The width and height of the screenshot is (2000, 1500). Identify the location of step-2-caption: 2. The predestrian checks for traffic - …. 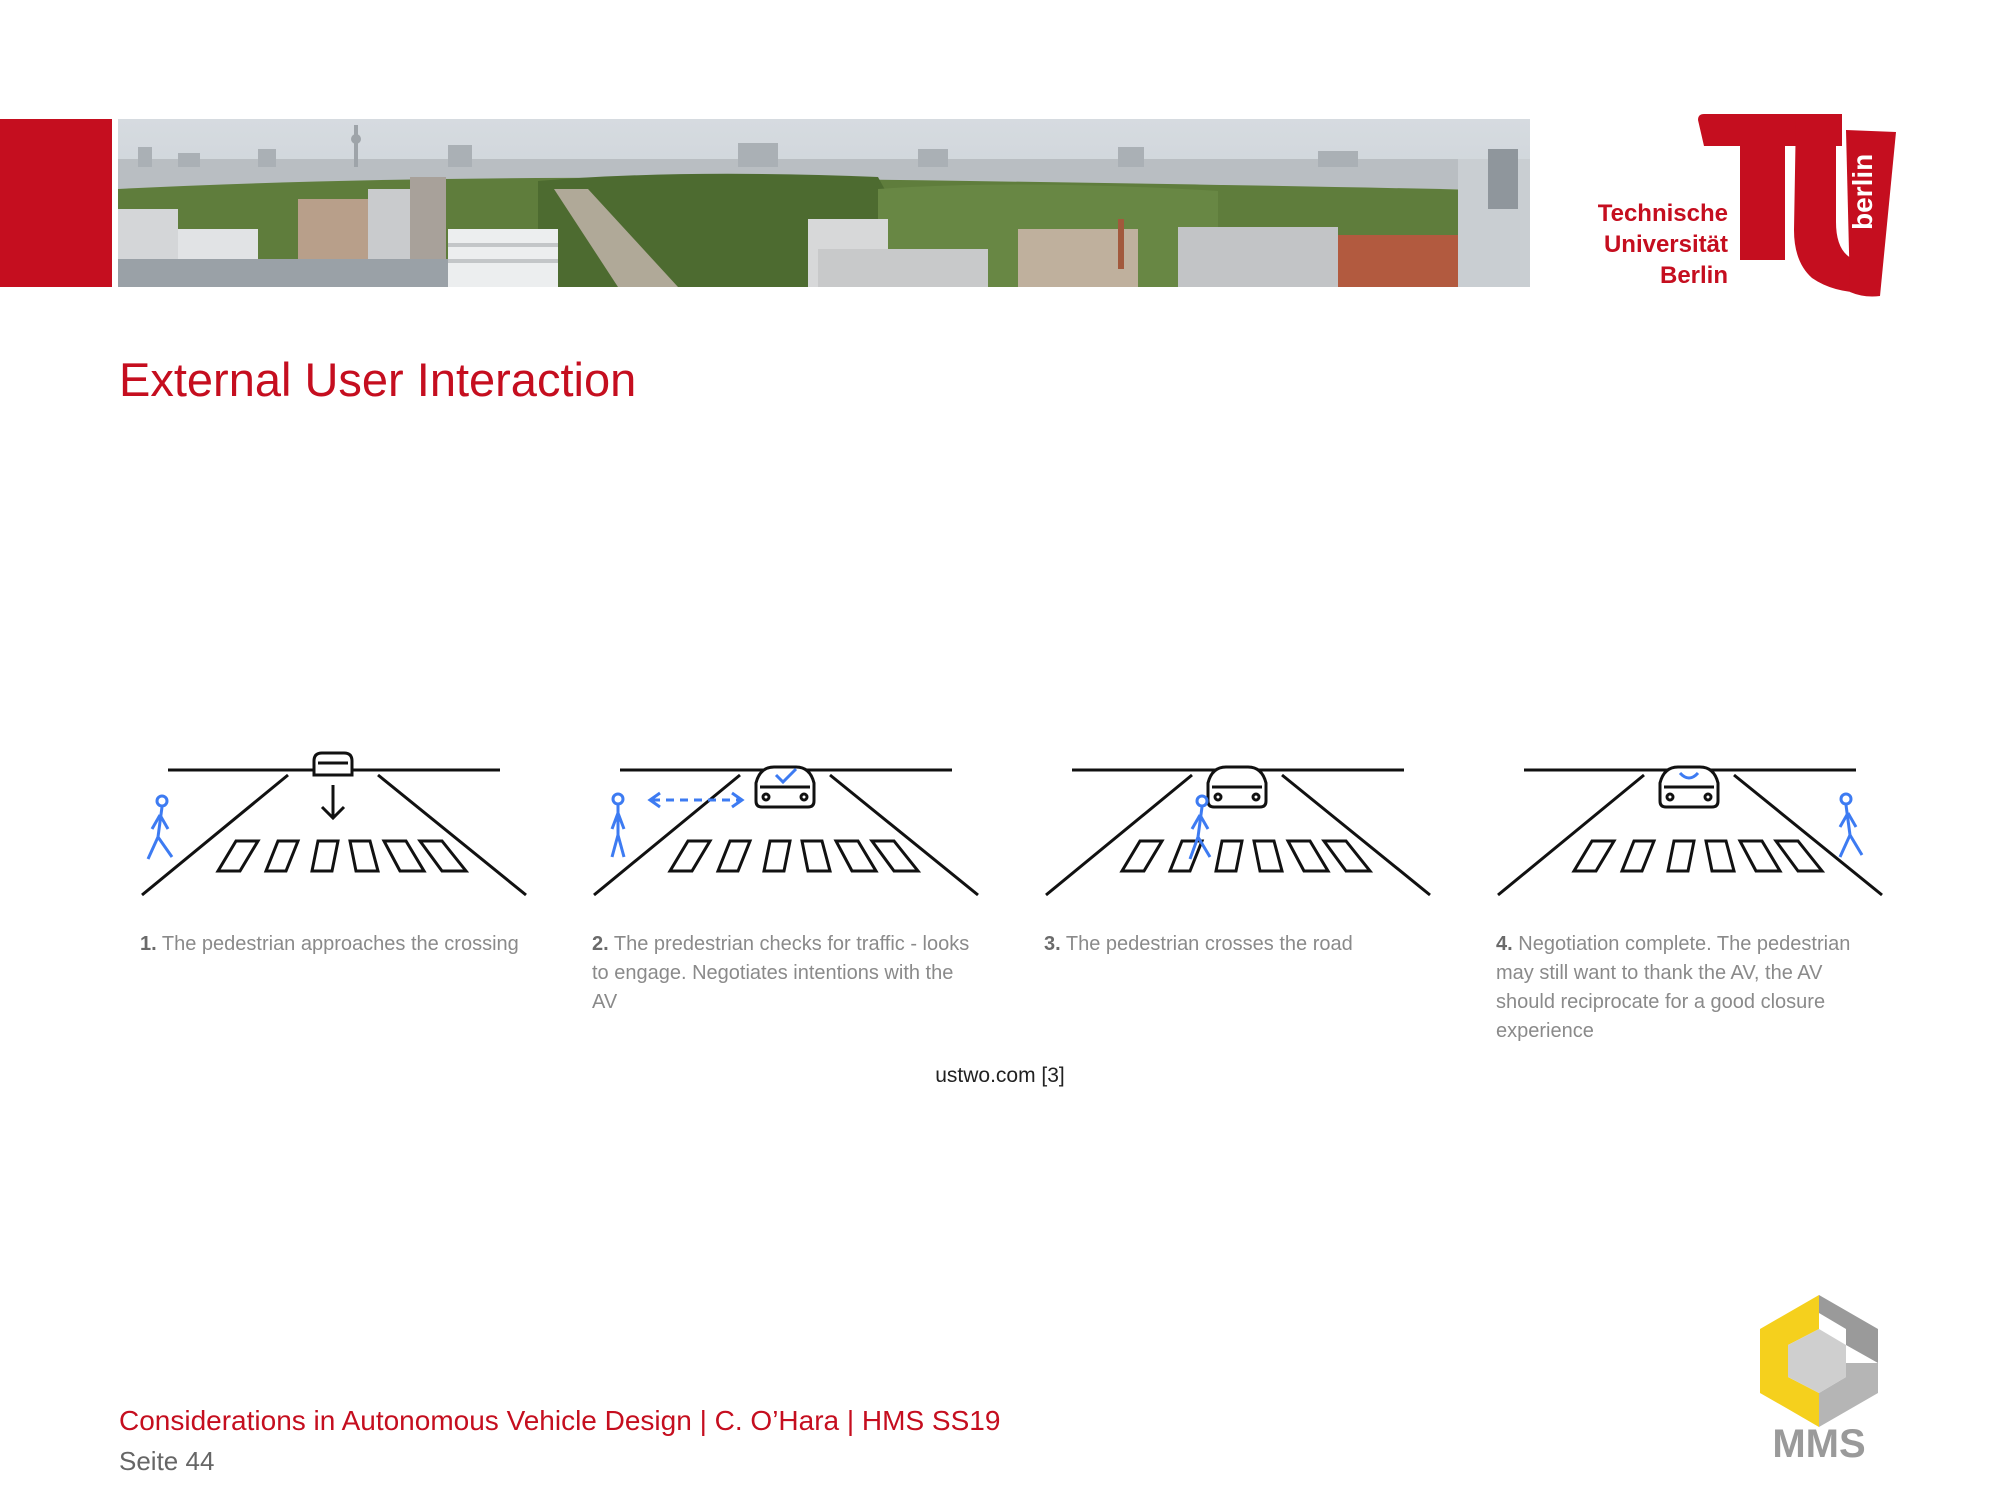
(782, 973).